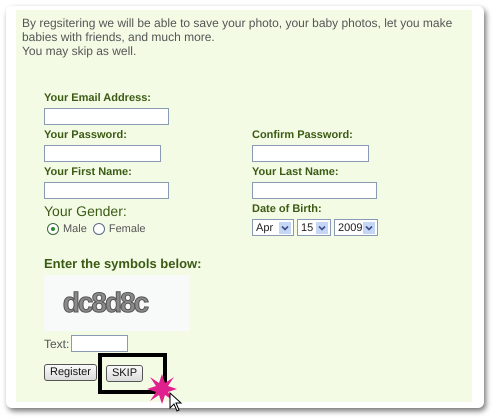  What do you see at coordinates (57, 343) in the screenshot?
I see `captcha-text-label: Text:` at bounding box center [57, 343].